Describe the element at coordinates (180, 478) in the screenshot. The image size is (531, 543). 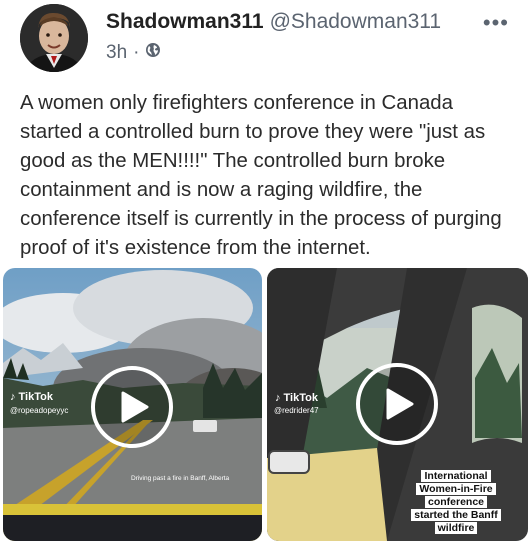
I see `video-caption: Driving past a fire in Banff, Alberta` at that location.